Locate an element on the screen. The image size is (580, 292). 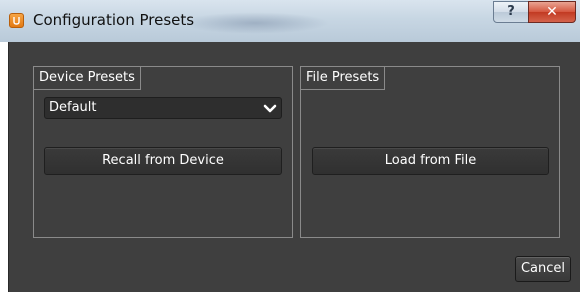
device-preset-select: Default is located at coordinates (163, 108).